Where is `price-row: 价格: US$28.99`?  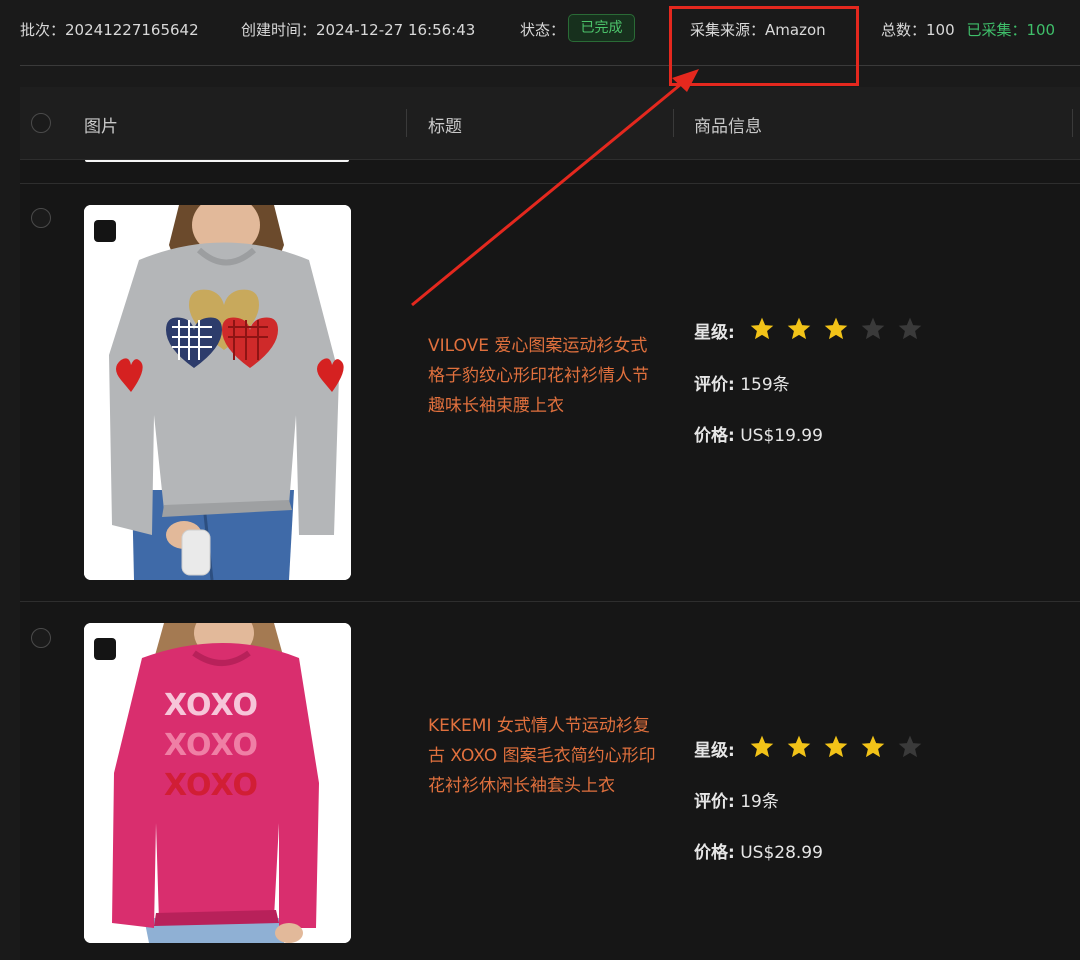
price-row: 价格: US$28.99 is located at coordinates (758, 850).